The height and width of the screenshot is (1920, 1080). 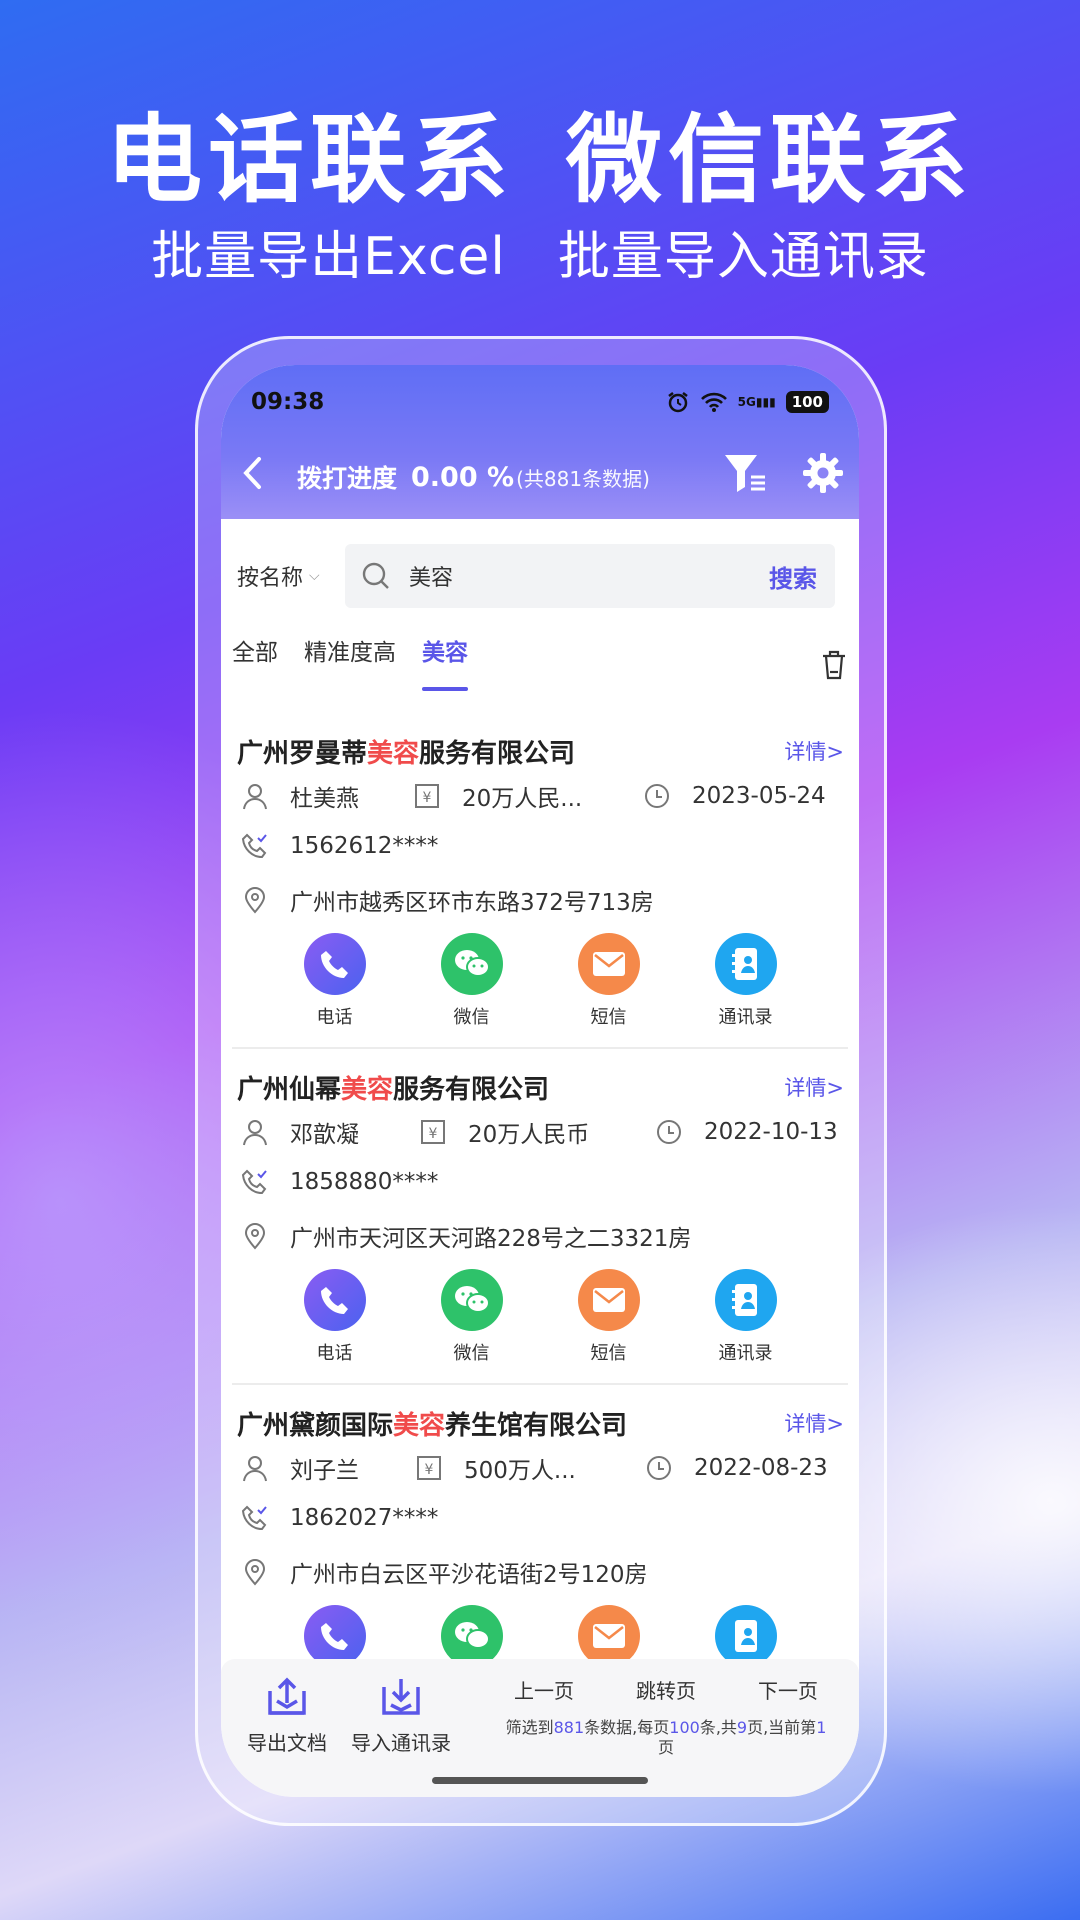 I want to click on signal-icon: 5G▮▮▮, so click(x=756, y=402).